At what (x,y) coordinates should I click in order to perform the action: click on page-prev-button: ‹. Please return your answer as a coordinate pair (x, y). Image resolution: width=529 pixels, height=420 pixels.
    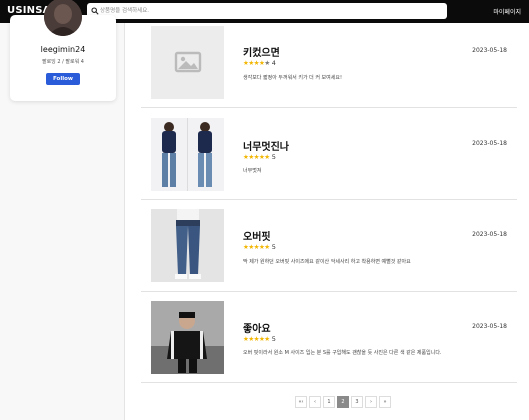
    Looking at the image, I should click on (315, 402).